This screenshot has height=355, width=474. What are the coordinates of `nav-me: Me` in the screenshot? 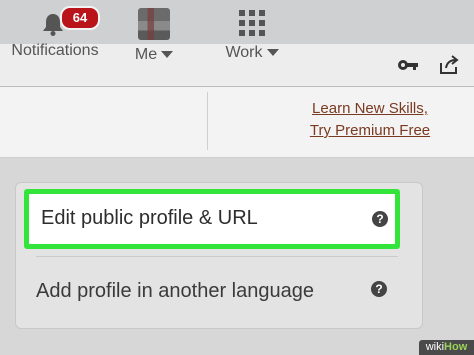 It's located at (154, 35).